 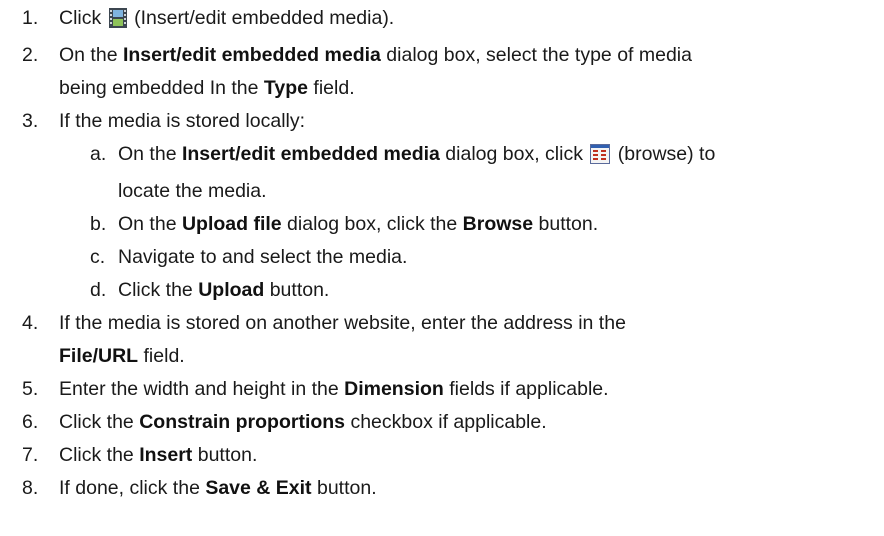 What do you see at coordinates (600, 158) in the screenshot?
I see `browse-grid-icon` at bounding box center [600, 158].